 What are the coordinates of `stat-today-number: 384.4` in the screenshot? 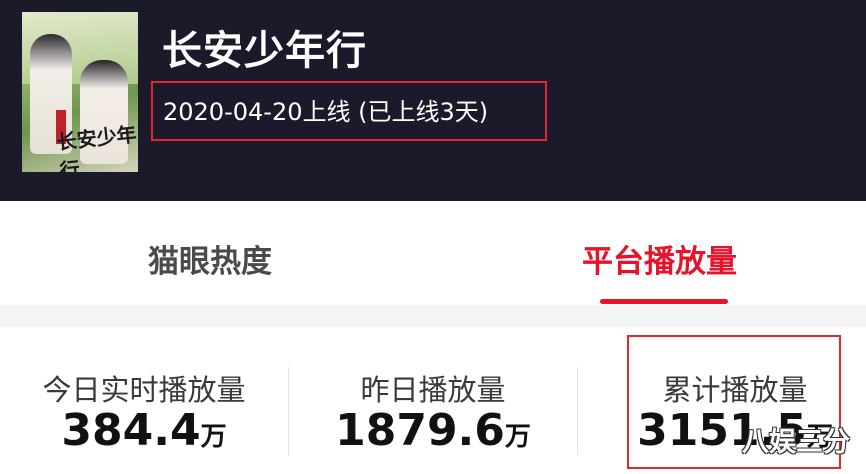 It's located at (131, 430).